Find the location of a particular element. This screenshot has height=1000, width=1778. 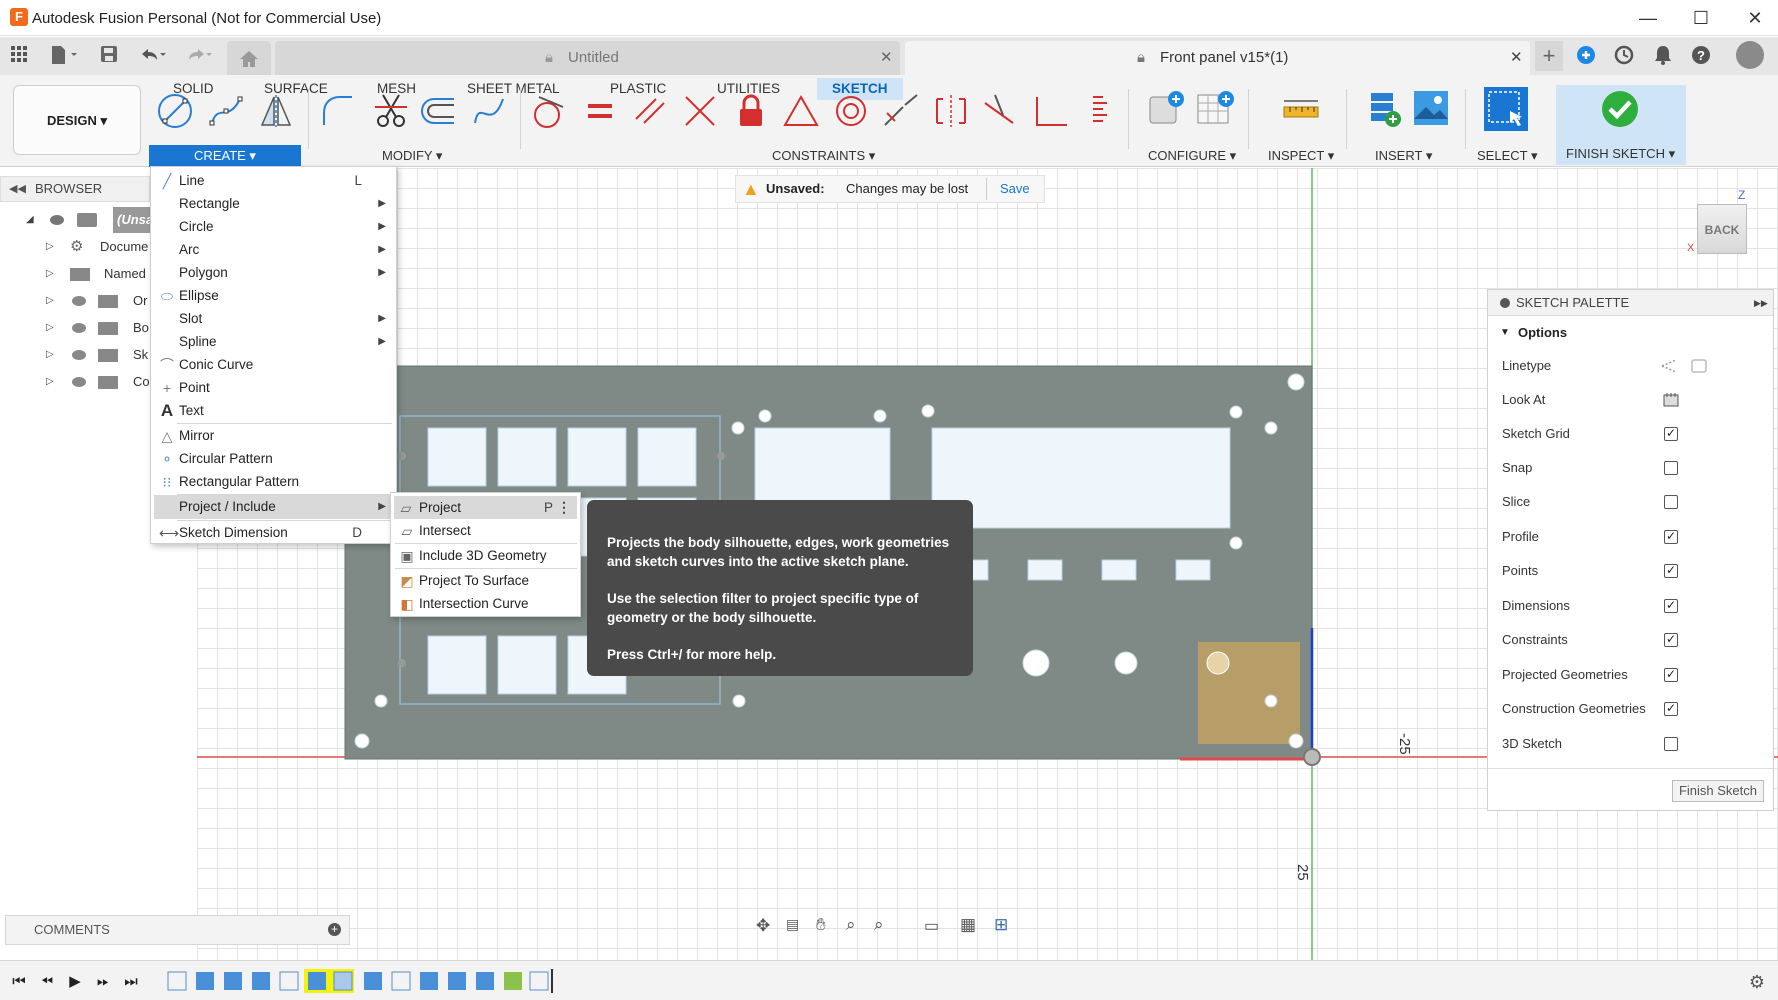

user-avatar is located at coordinates (1750, 55).